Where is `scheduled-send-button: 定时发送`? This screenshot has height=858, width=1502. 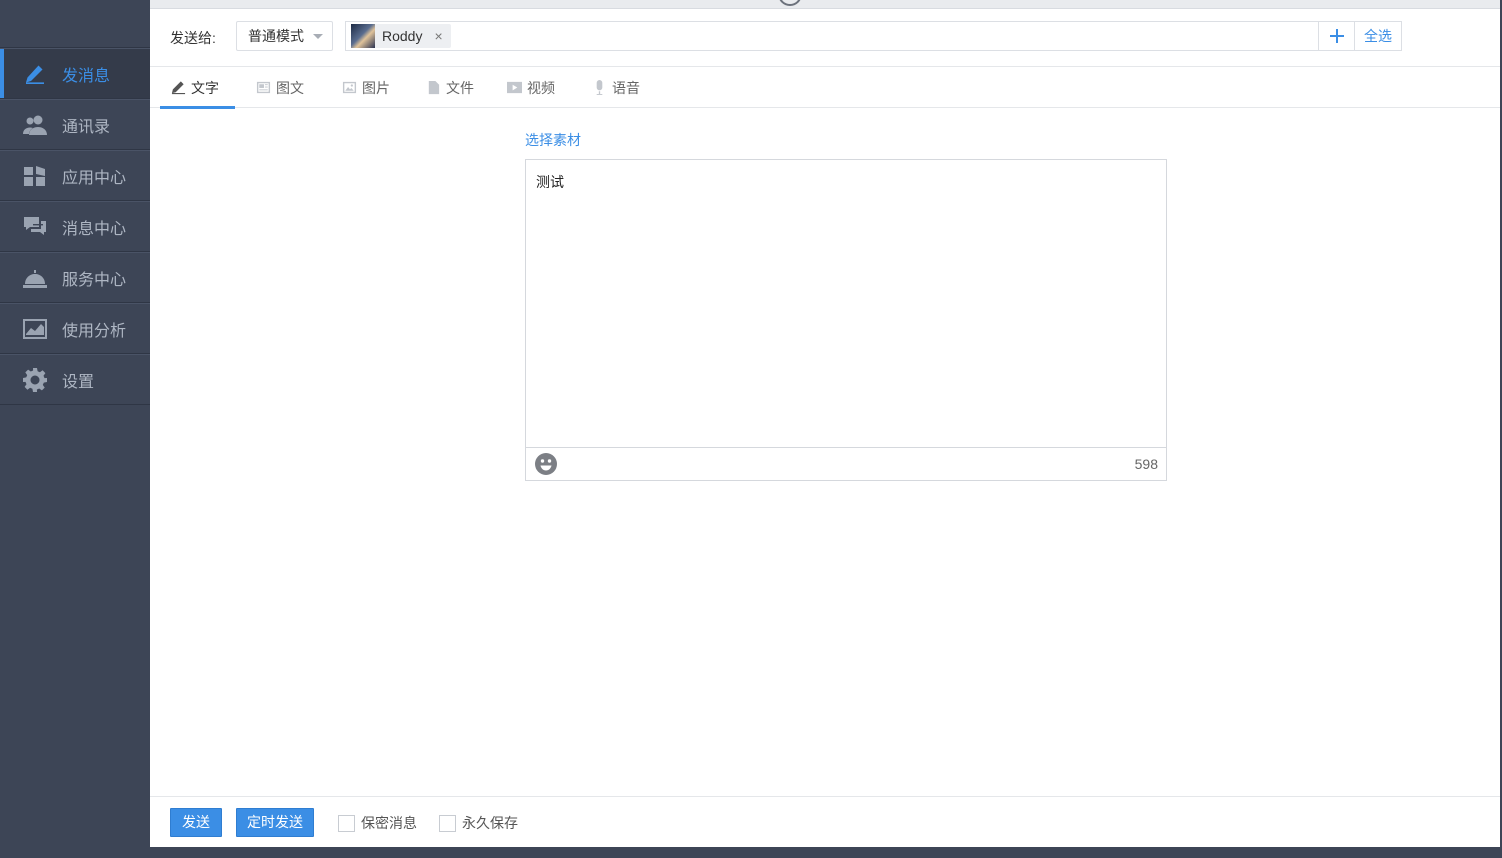 scheduled-send-button: 定时发送 is located at coordinates (275, 822).